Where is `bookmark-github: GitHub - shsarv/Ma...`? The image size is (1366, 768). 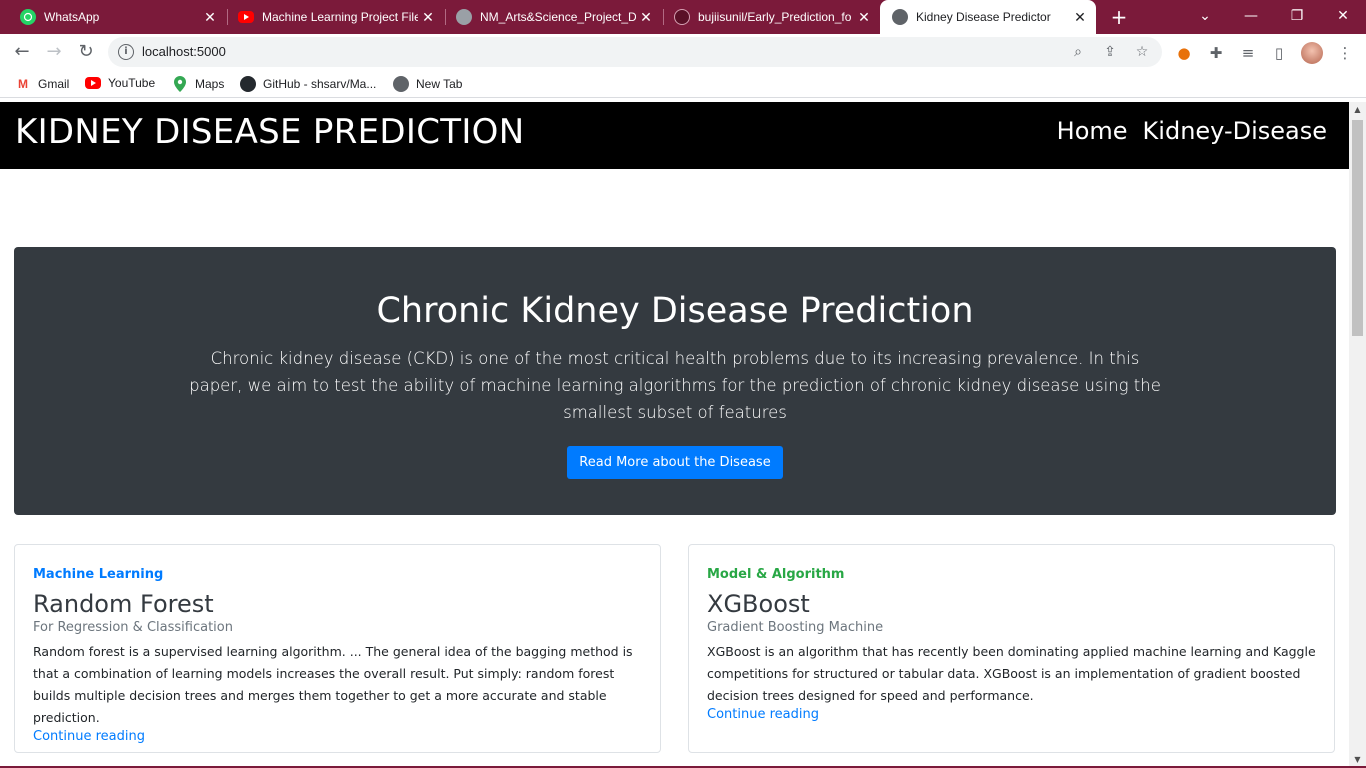 bookmark-github: GitHub - shsarv/Ma... is located at coordinates (308, 84).